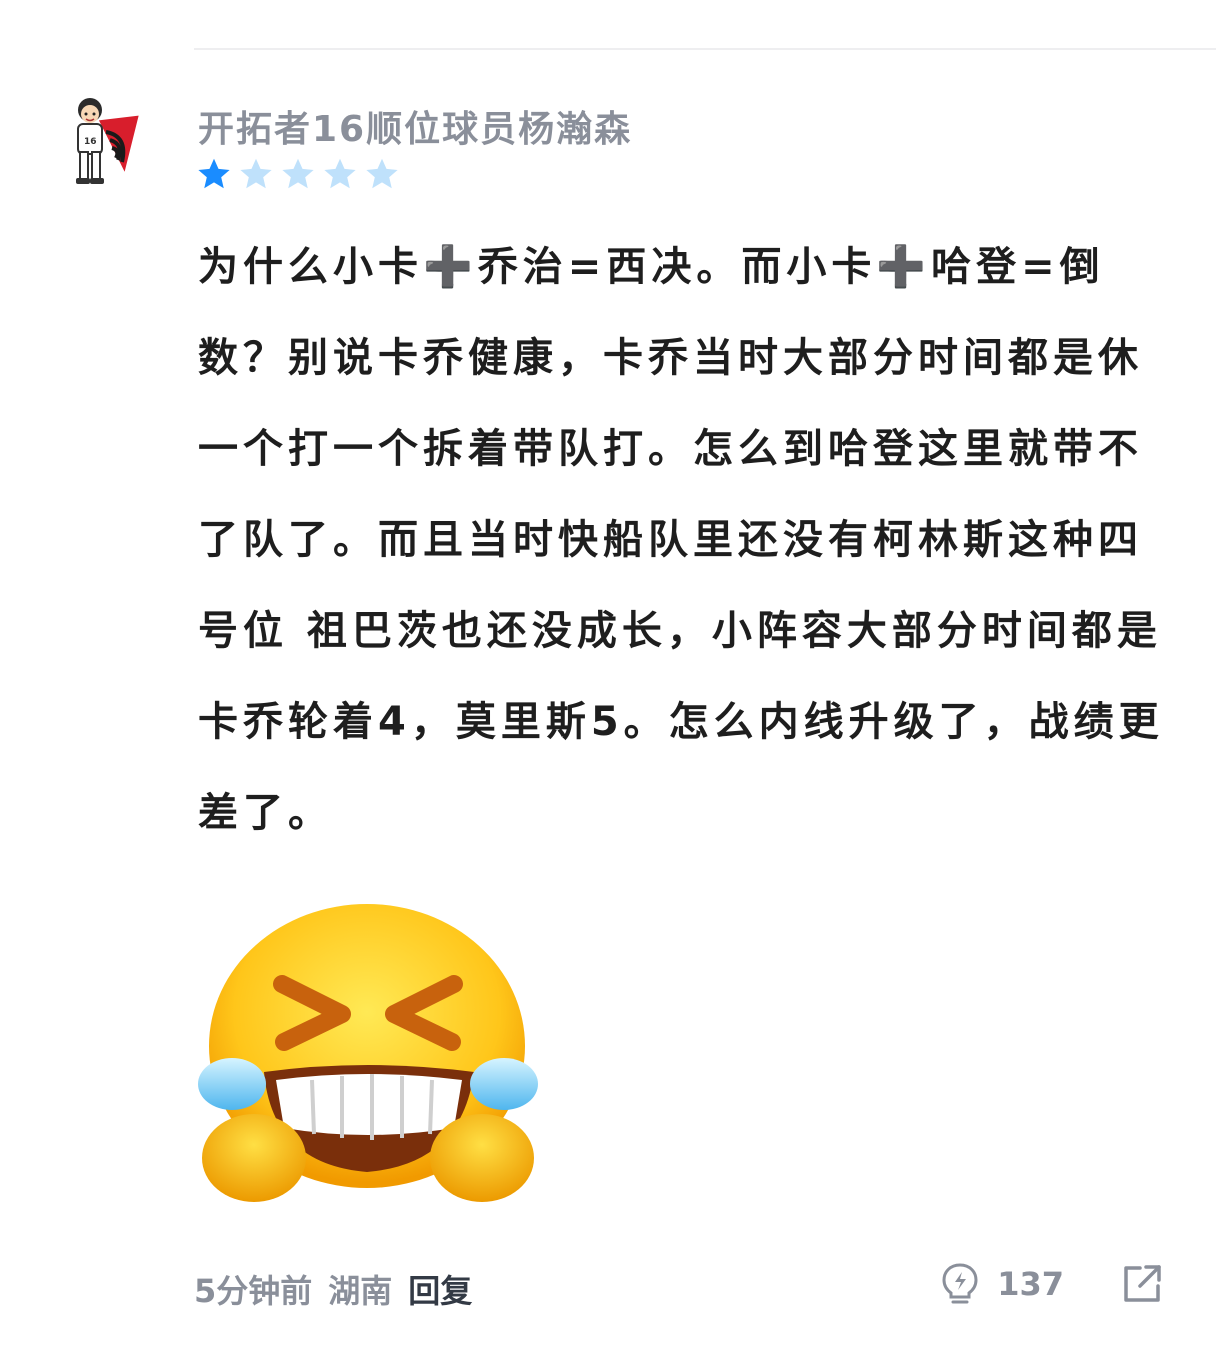 The image size is (1216, 1359). Describe the element at coordinates (253, 1291) in the screenshot. I see `comment-time: 5分钟前` at that location.